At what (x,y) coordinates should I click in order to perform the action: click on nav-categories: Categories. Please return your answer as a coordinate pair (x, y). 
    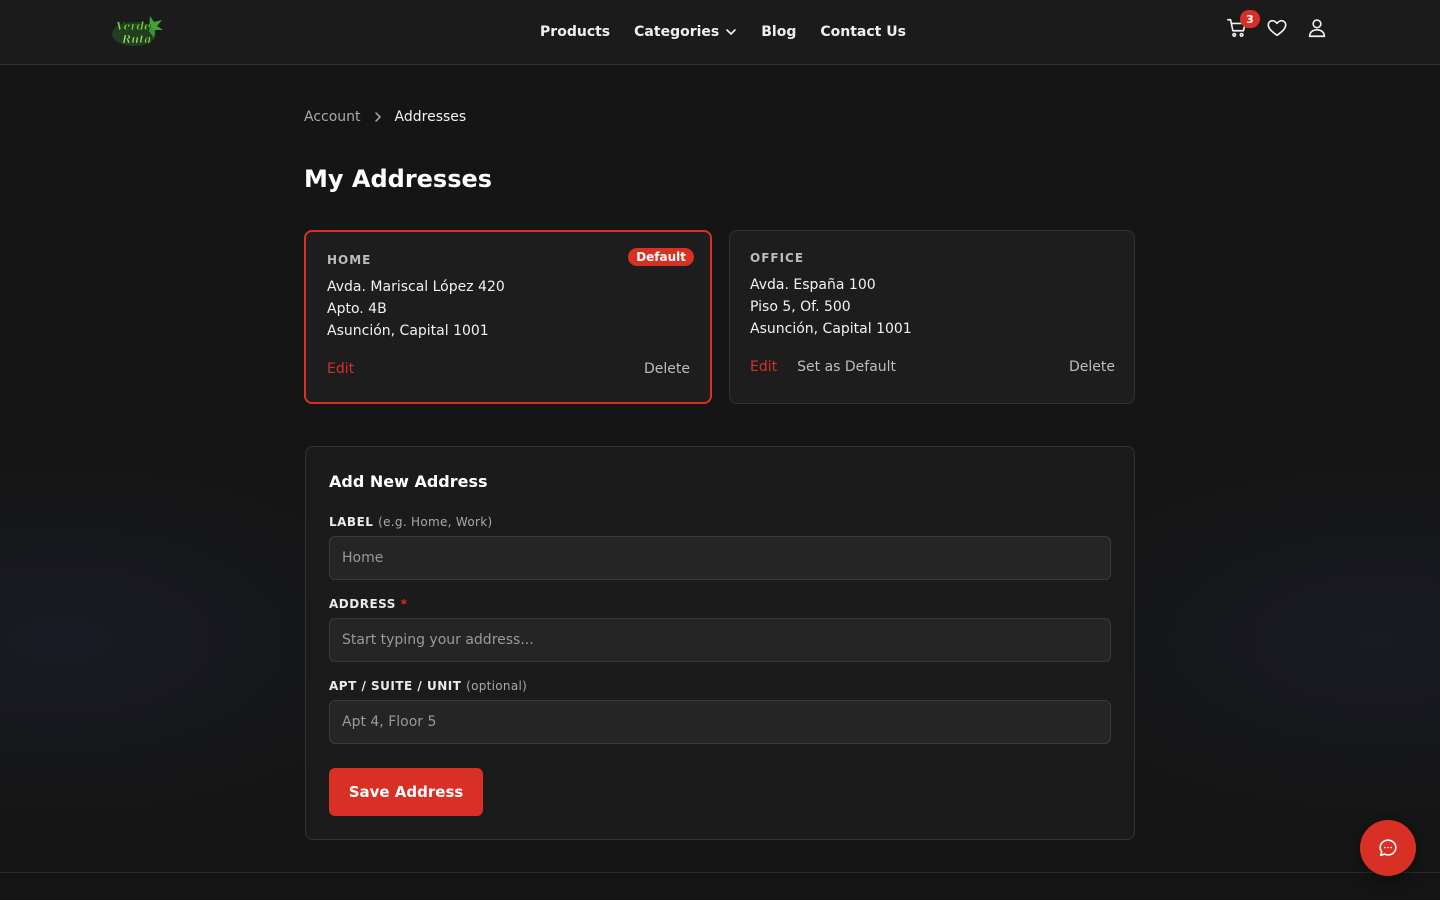
    Looking at the image, I should click on (685, 32).